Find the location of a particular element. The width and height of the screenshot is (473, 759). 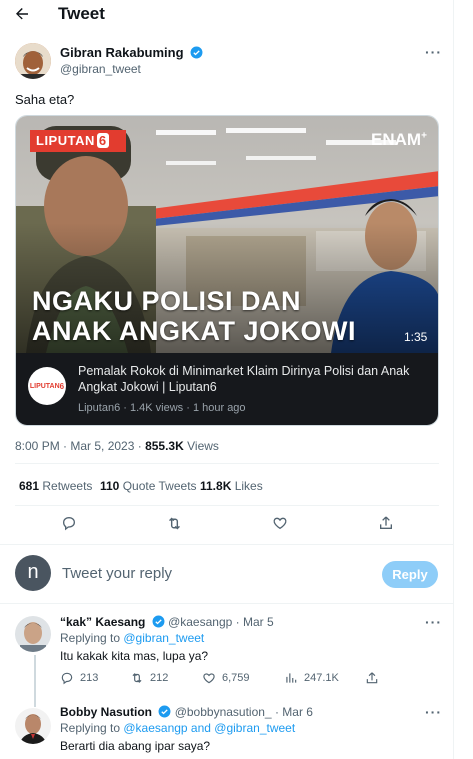

back-arrow-icon is located at coordinates (22, 14).